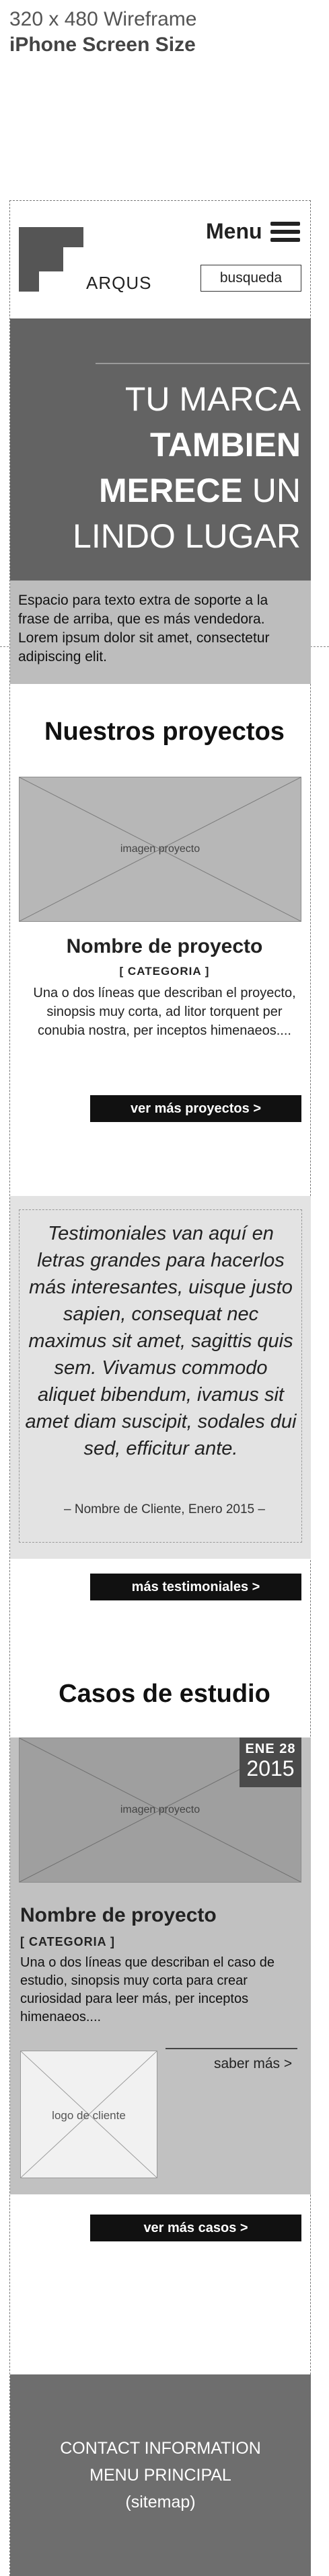 The image size is (329, 2576). I want to click on date-badge: ENE 28 2015, so click(270, 1762).